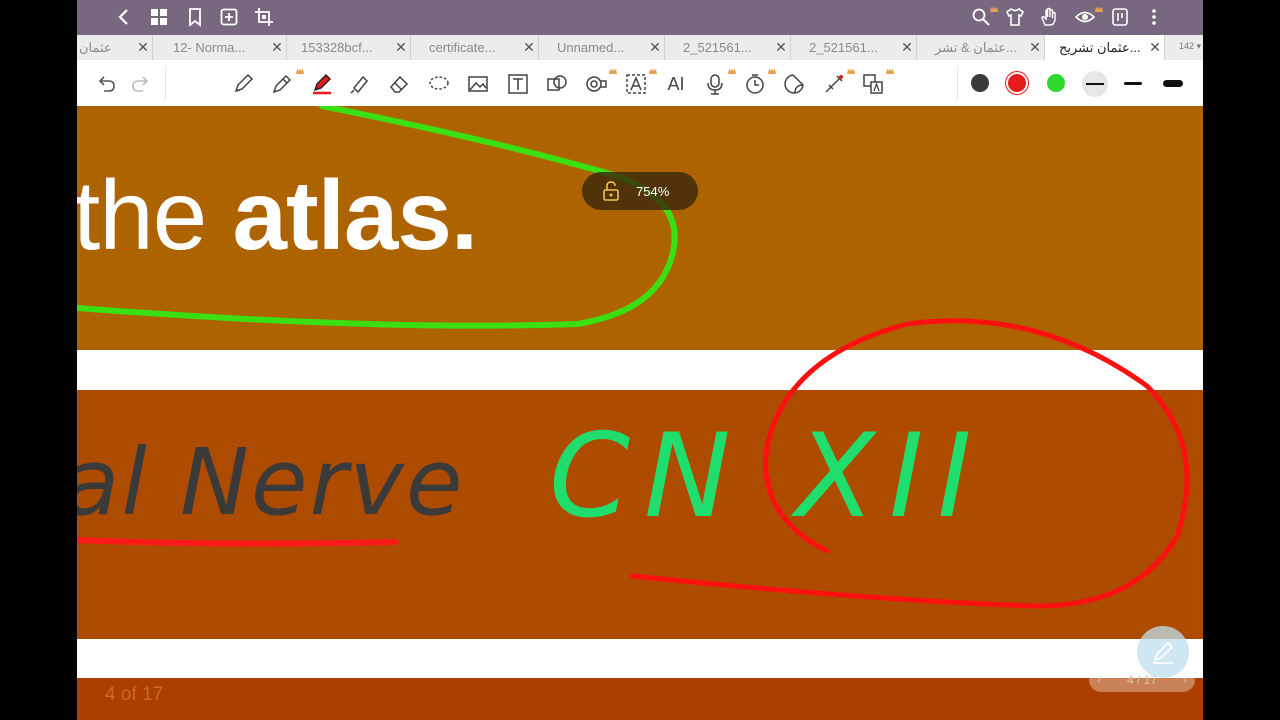 The image size is (1280, 720). What do you see at coordinates (596, 84) in the screenshot?
I see `tape-icon` at bounding box center [596, 84].